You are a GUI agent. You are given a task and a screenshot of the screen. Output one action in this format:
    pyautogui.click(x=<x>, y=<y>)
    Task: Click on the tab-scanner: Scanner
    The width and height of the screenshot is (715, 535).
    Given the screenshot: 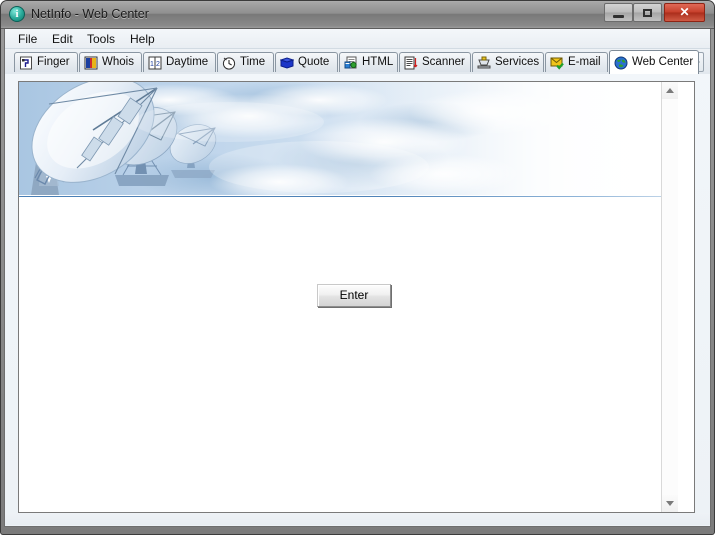 What is the action you would take?
    pyautogui.click(x=435, y=62)
    